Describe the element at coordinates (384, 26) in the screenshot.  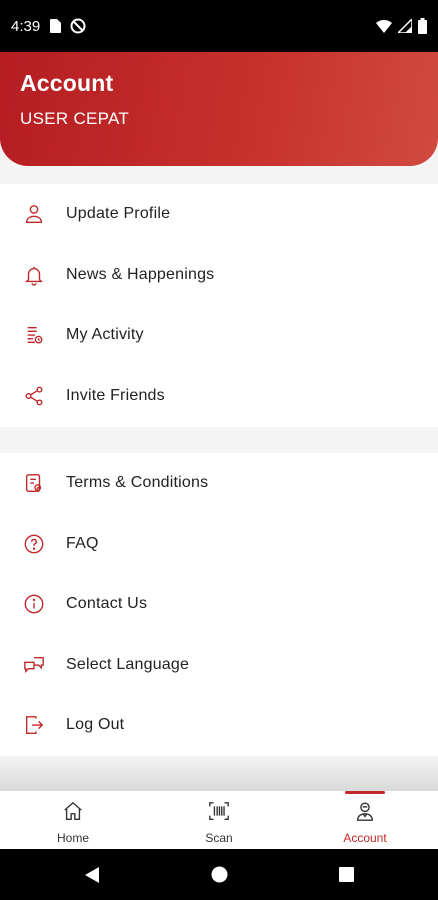
I see `wifi-icon` at that location.